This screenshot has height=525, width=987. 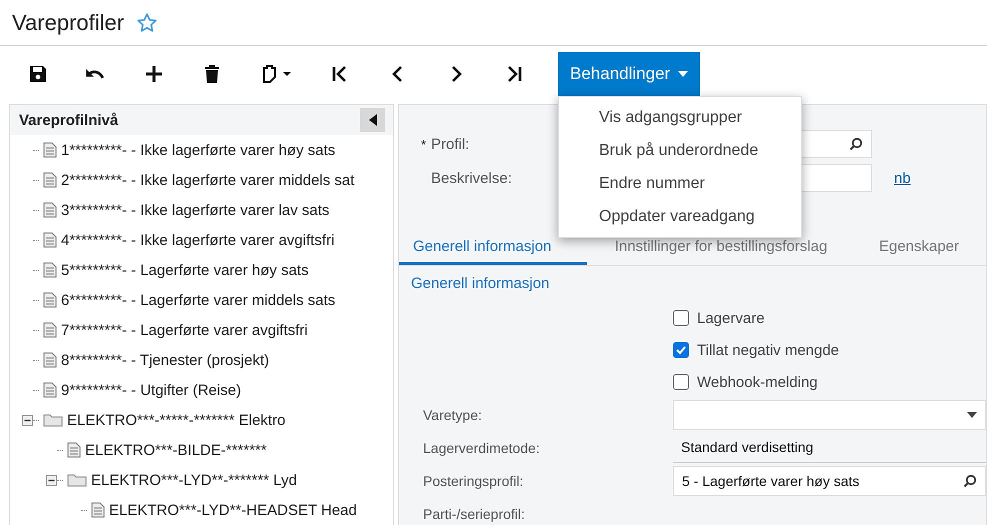 What do you see at coordinates (151, 390) in the screenshot?
I see `tree-item: 9*********- - Utgifter (Reise)` at bounding box center [151, 390].